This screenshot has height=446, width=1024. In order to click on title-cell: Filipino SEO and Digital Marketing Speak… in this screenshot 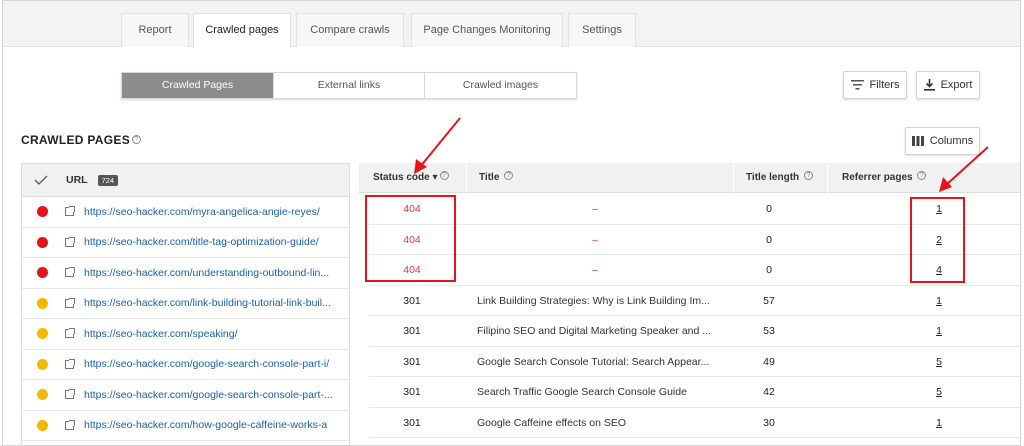, I will do `click(594, 331)`.